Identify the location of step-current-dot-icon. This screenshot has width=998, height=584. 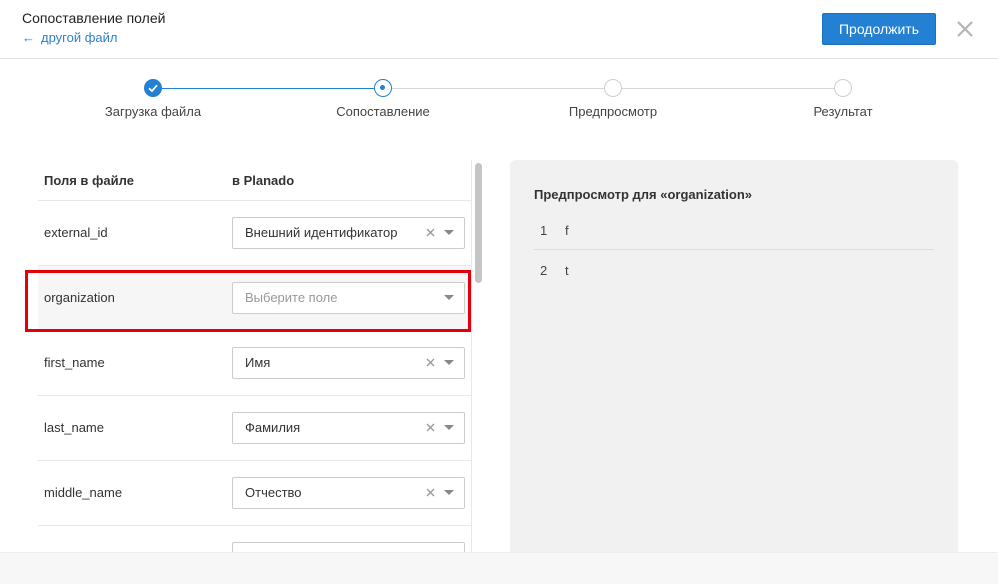
(383, 88).